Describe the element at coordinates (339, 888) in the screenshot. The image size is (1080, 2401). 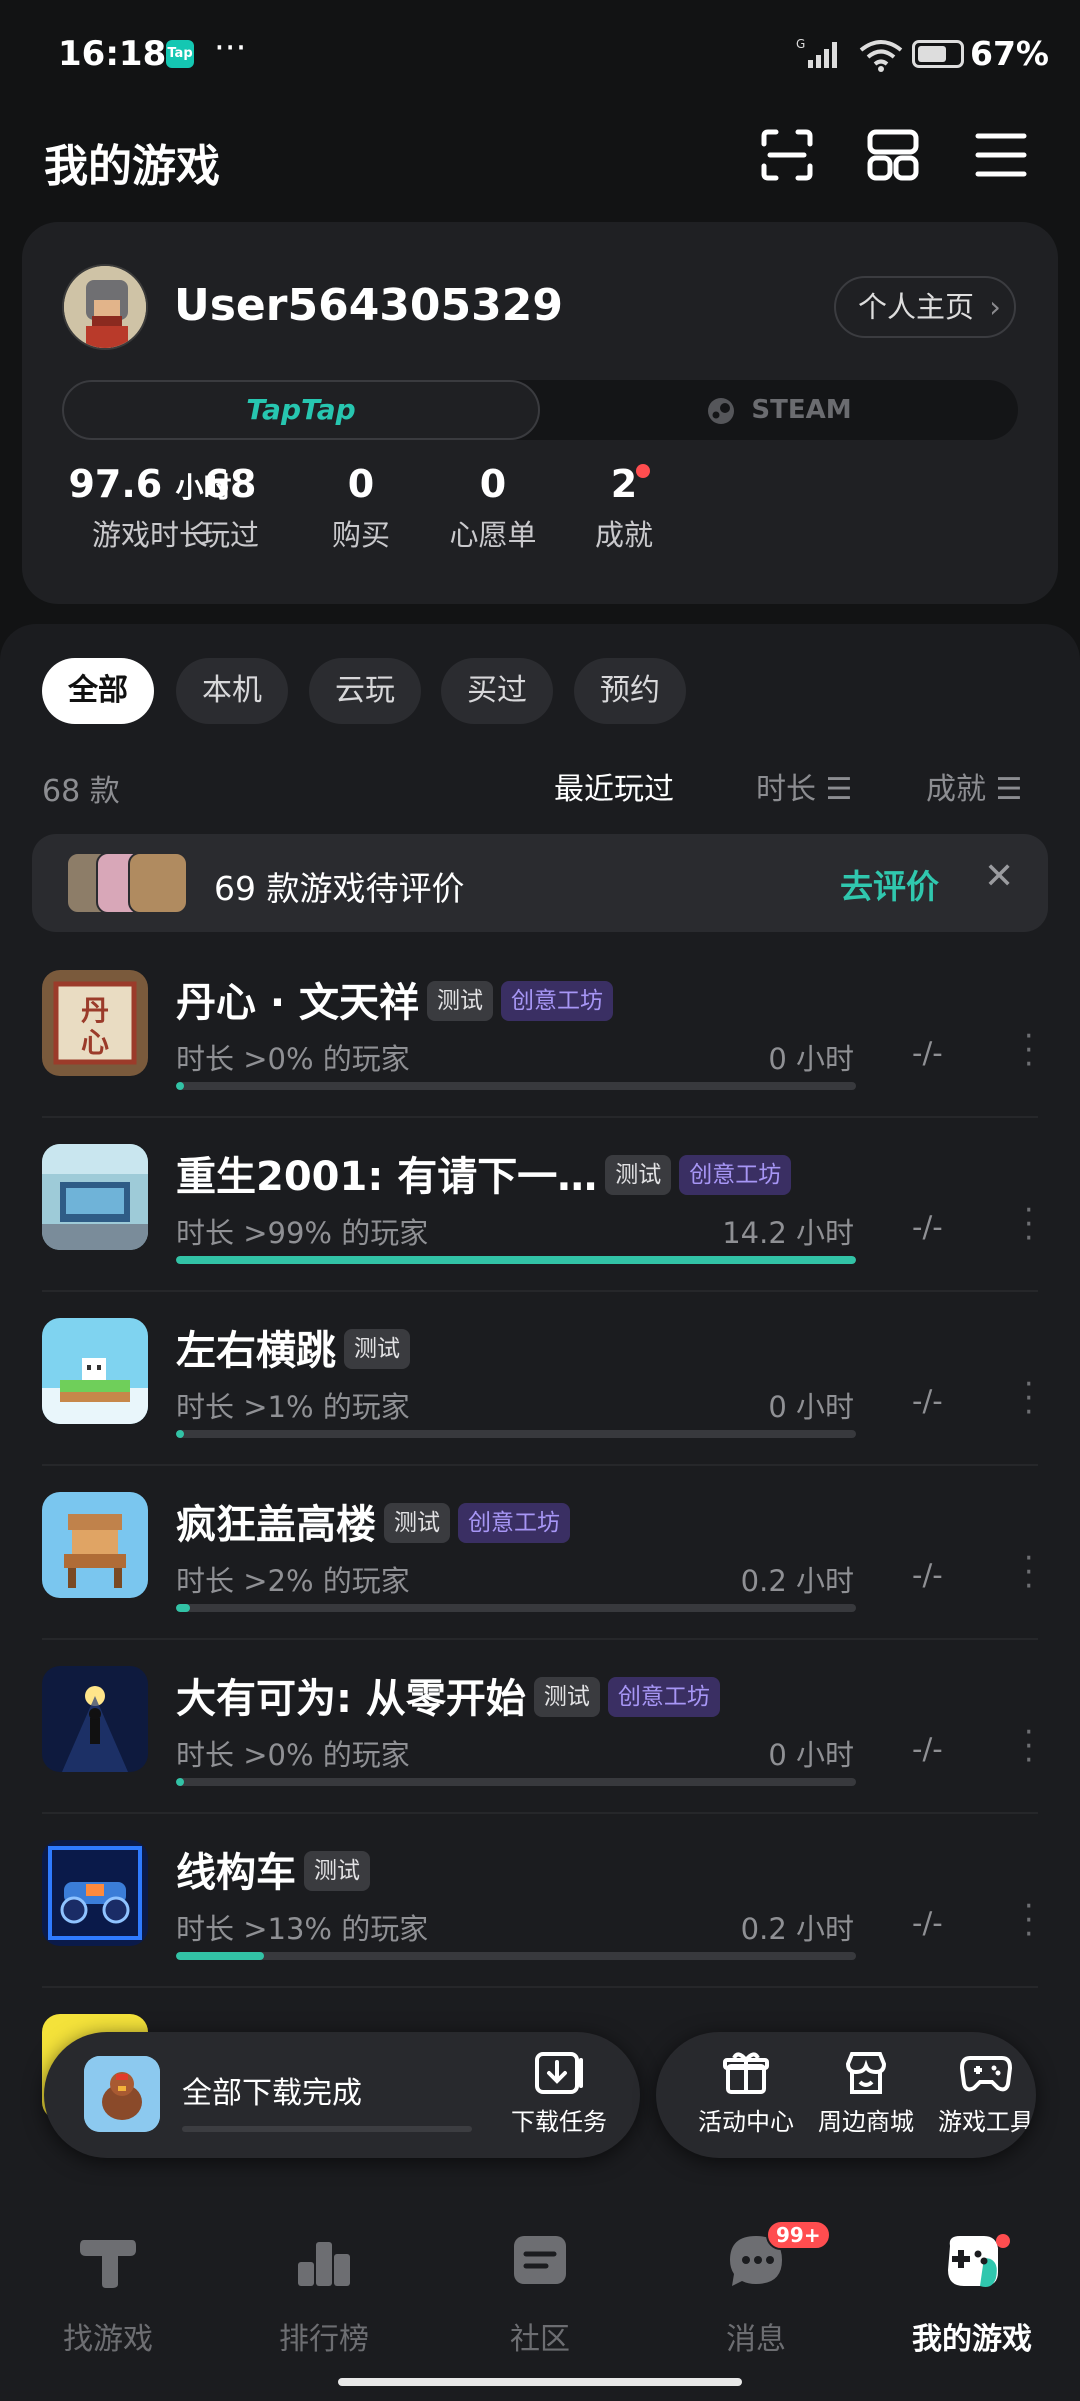
I see `review-text: 69 款游戏待评价` at that location.